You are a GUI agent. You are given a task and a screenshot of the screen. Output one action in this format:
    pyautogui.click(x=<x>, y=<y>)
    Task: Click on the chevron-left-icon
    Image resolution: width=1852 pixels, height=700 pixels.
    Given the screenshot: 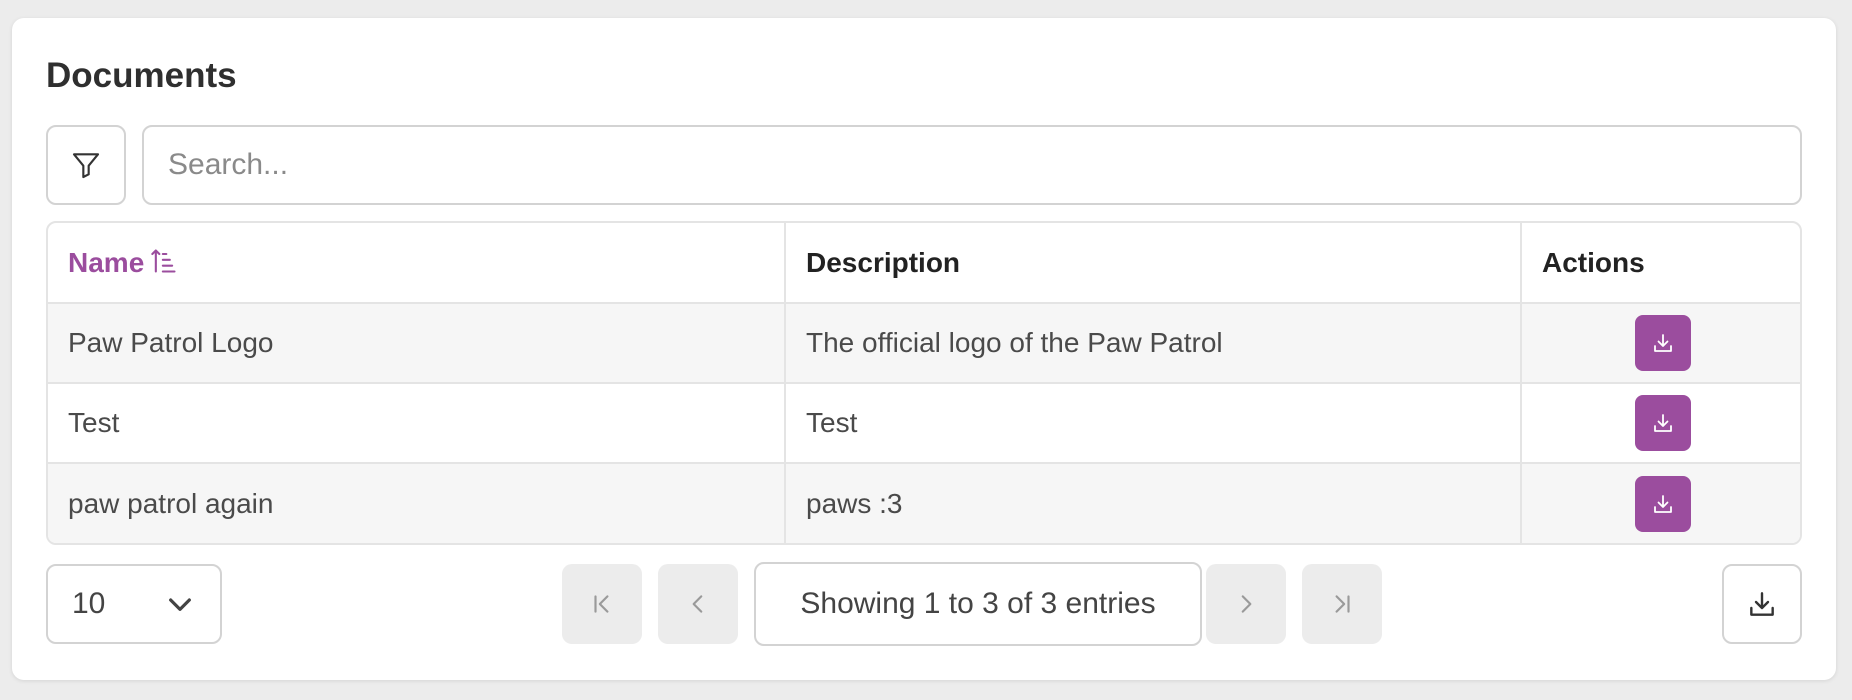 What is the action you would take?
    pyautogui.click(x=697, y=604)
    